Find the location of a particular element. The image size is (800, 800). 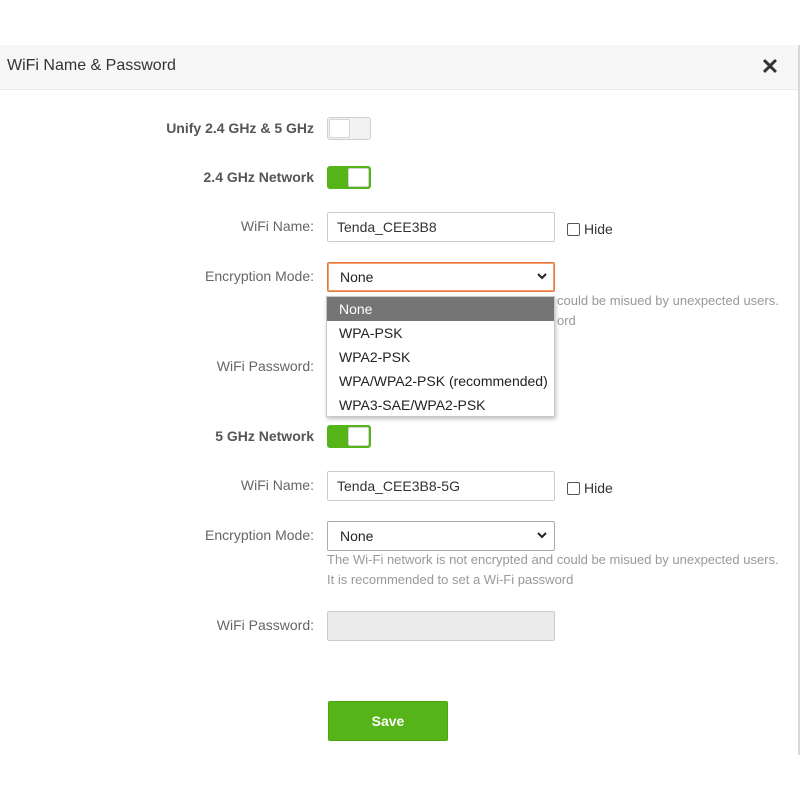

band-5-wifi-name-label: WiFi Name: is located at coordinates (277, 485).